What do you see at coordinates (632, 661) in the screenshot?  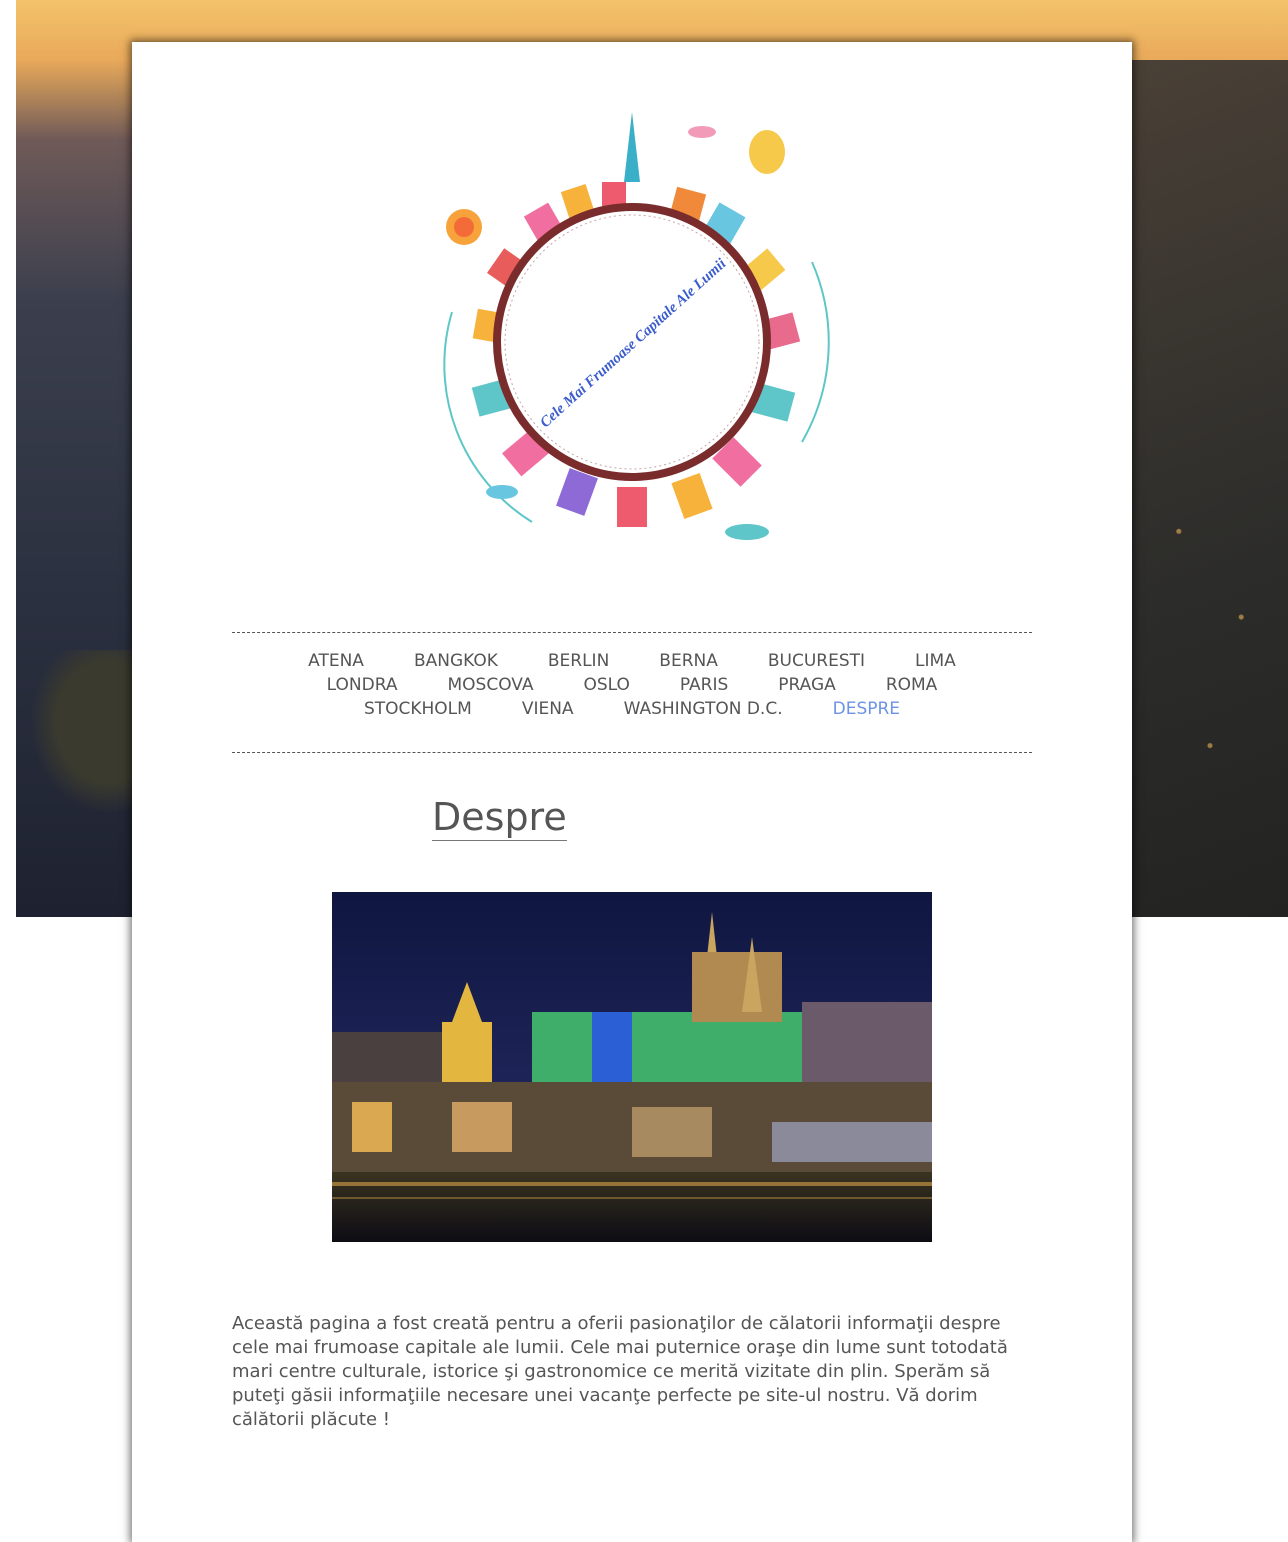 I see `nav-row-1: ATENA BANGKOK BERLIN BERNA BUCURESTI LIMA` at bounding box center [632, 661].